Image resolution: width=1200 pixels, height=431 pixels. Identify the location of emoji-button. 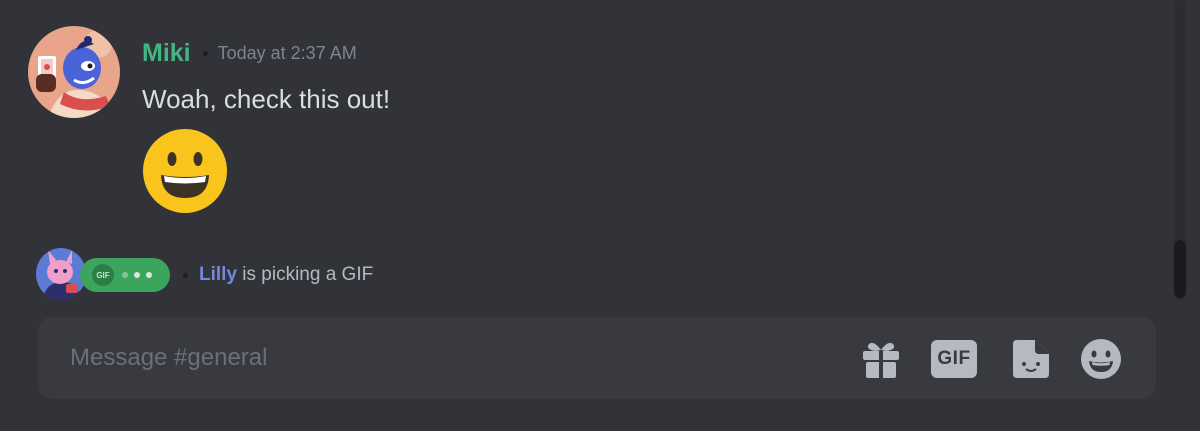
(1101, 359).